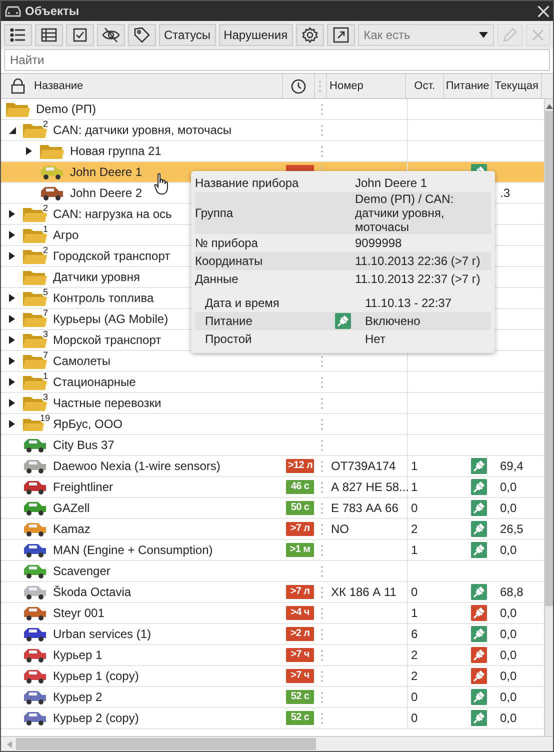 This screenshot has height=752, width=554. I want to click on object-name: Курьер 1, so click(77, 655).